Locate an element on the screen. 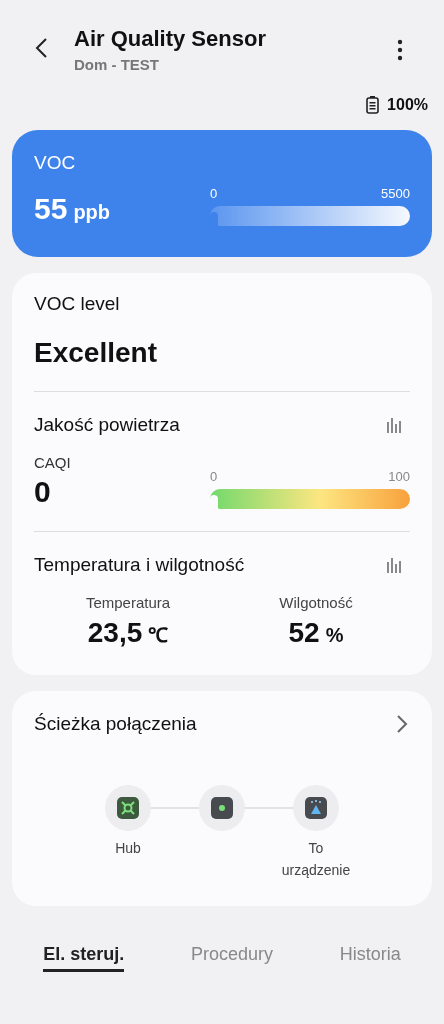  battery-icon is located at coordinates (373, 105).